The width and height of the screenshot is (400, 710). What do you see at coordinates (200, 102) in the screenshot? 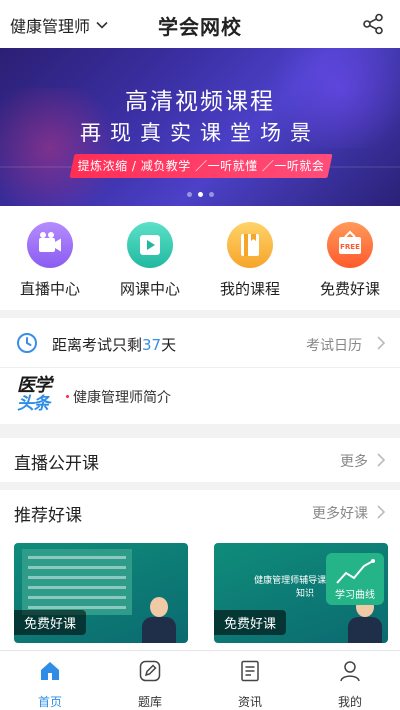
I see `banner-title: 高清视频课程` at bounding box center [200, 102].